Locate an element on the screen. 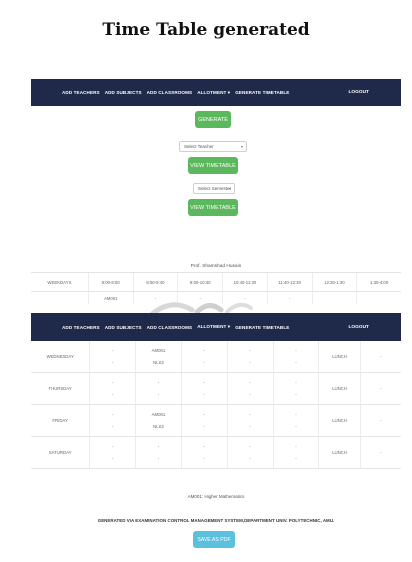 The width and height of the screenshot is (412, 562). table-row: WEDNESDAY -- AM001 NLS2 -- -- -- LUNCH - is located at coordinates (216, 357).